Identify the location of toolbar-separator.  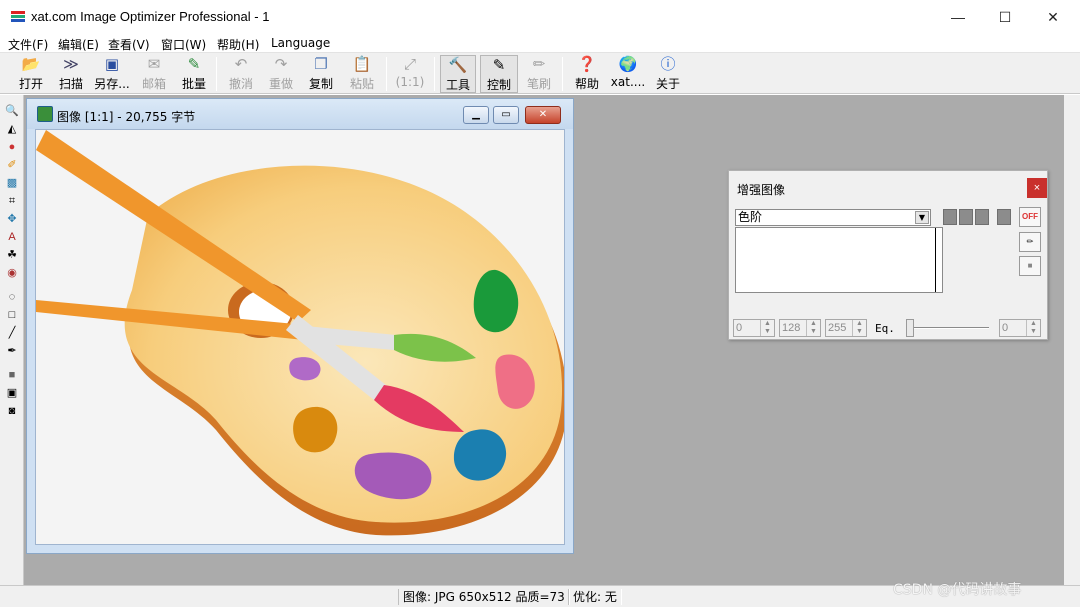
(216, 74).